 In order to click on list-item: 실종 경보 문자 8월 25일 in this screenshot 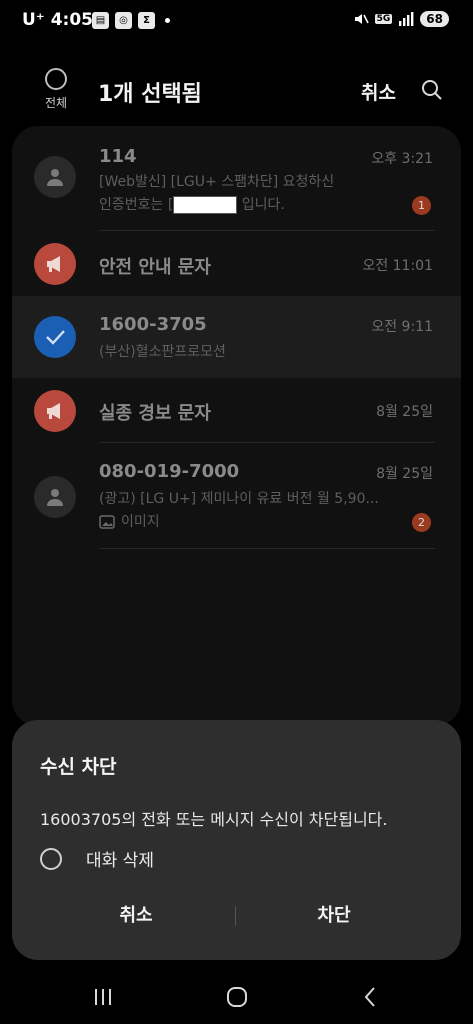, I will do `click(236, 410)`.